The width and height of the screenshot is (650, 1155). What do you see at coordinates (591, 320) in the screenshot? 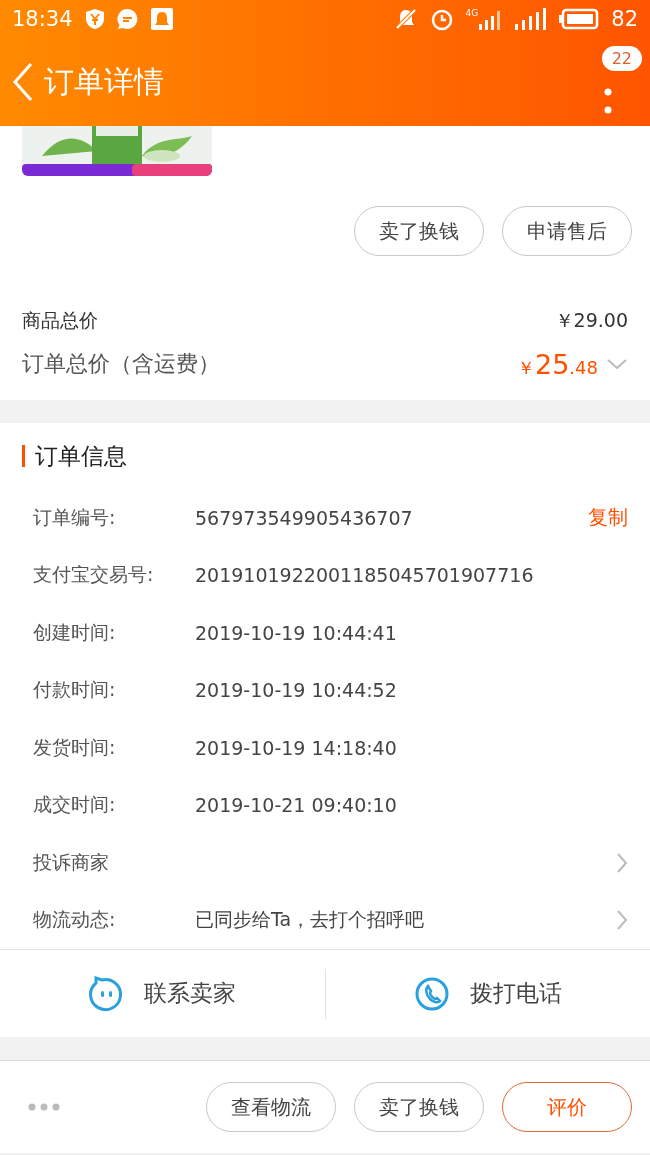
I see `total-value: ￥29.00` at bounding box center [591, 320].